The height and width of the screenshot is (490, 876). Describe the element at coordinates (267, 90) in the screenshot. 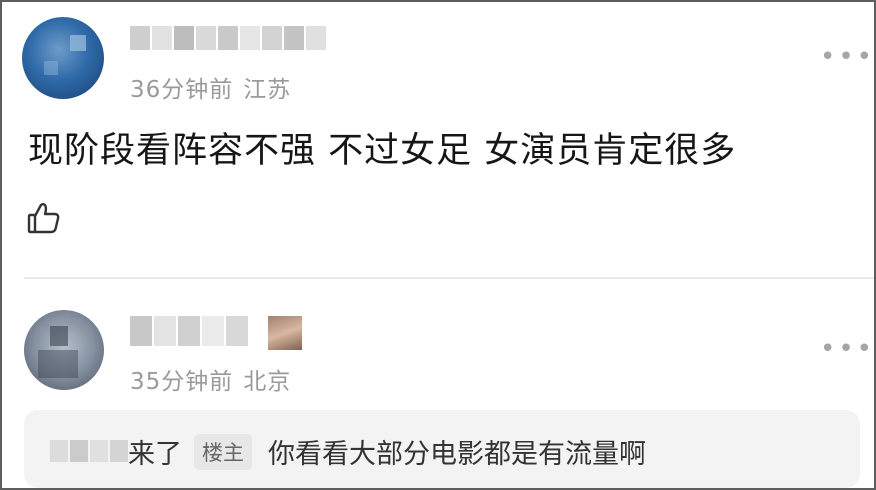

I see `location: 江苏` at that location.